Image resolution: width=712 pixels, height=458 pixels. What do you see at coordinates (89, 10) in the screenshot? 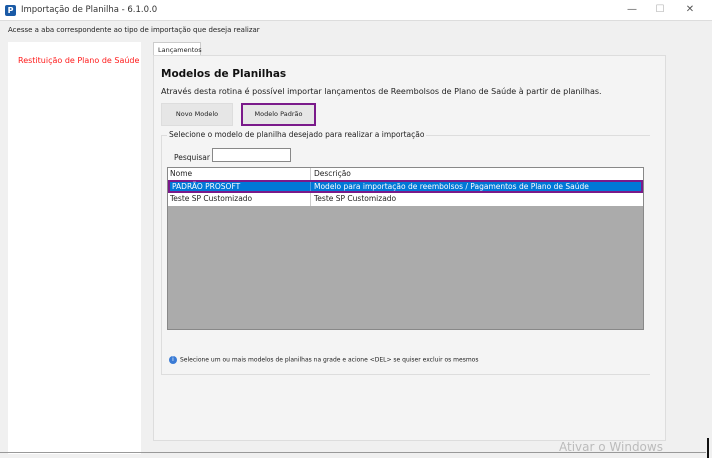
I see `window-title: Importação de Planilha - 6.1.0.0` at bounding box center [89, 10].